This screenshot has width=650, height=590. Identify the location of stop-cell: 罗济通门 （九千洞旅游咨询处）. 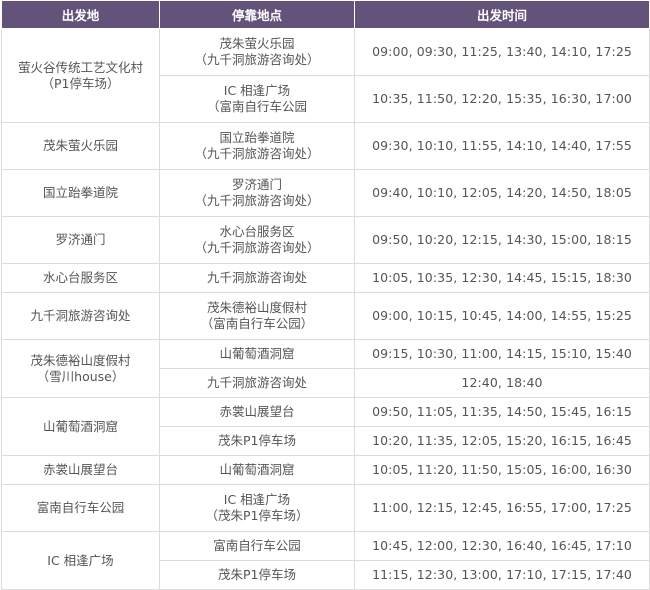
(257, 193).